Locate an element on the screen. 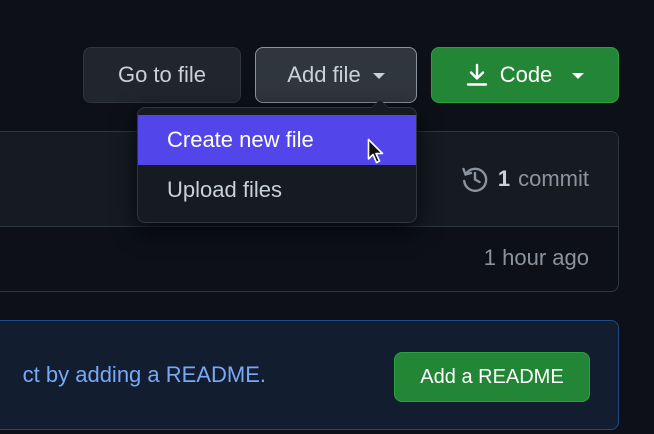 This screenshot has width=654, height=434. add-readme-button: Add a README is located at coordinates (492, 377).